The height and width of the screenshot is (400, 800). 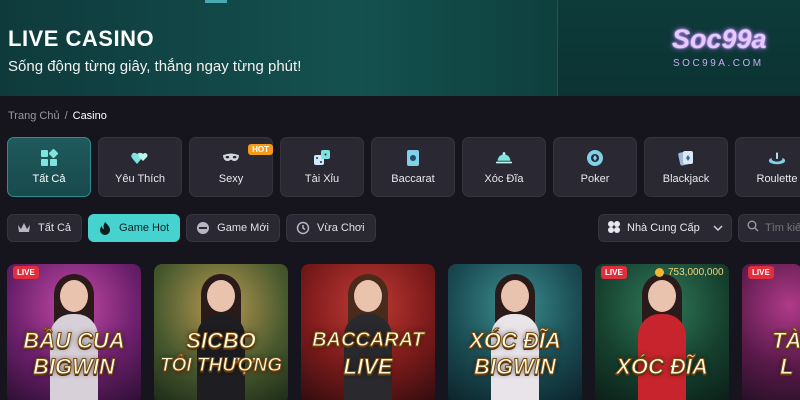 What do you see at coordinates (718, 228) in the screenshot?
I see `chevron-down-icon` at bounding box center [718, 228].